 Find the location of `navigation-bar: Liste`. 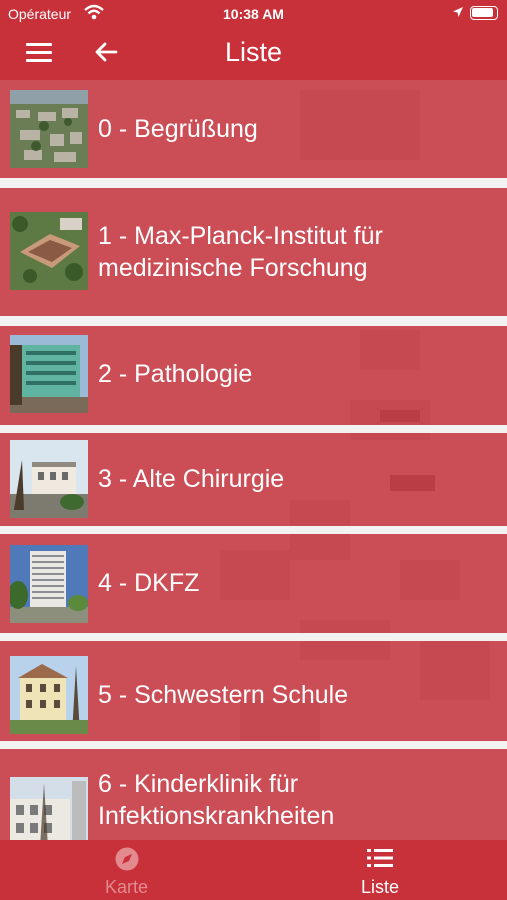

navigation-bar: Liste is located at coordinates (253, 54).